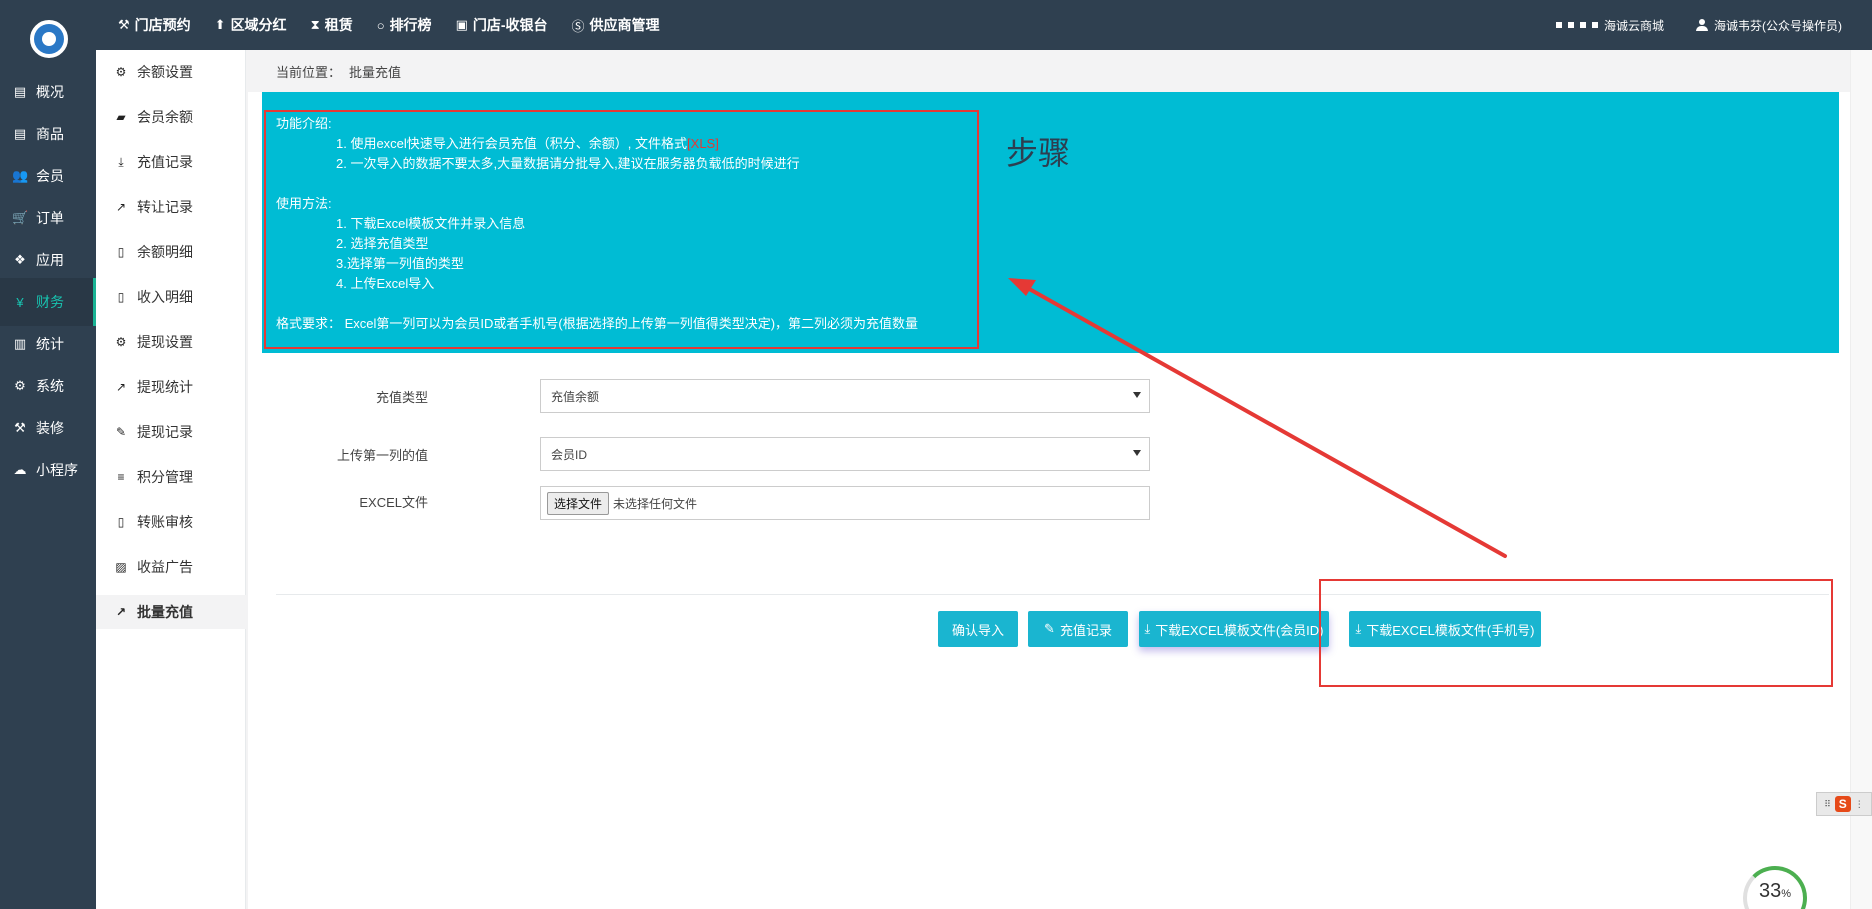 The width and height of the screenshot is (1872, 909). Describe the element at coordinates (20, 385) in the screenshot. I see `gears-icon: ⚙` at that location.